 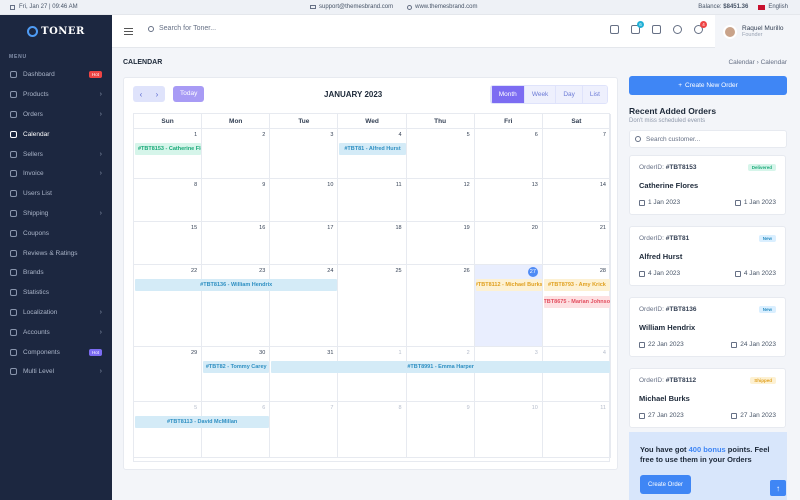 What do you see at coordinates (509, 200) in the screenshot?
I see `calendar-day-cell: 13` at bounding box center [509, 200].